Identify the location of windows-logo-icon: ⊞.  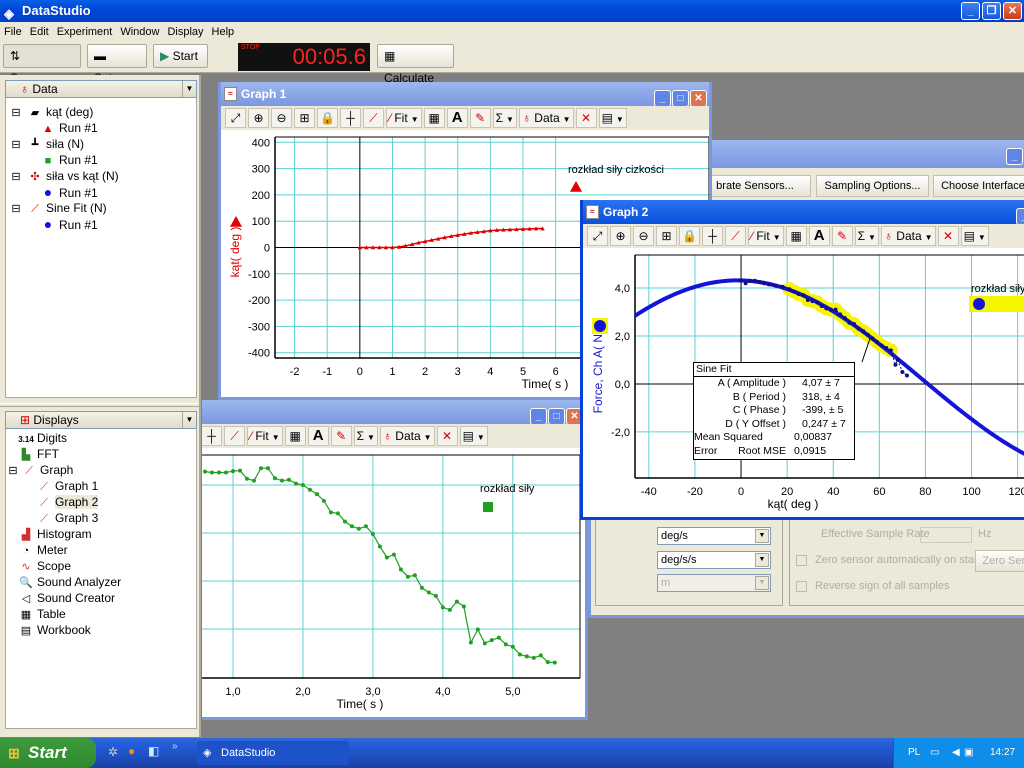
(14, 753).